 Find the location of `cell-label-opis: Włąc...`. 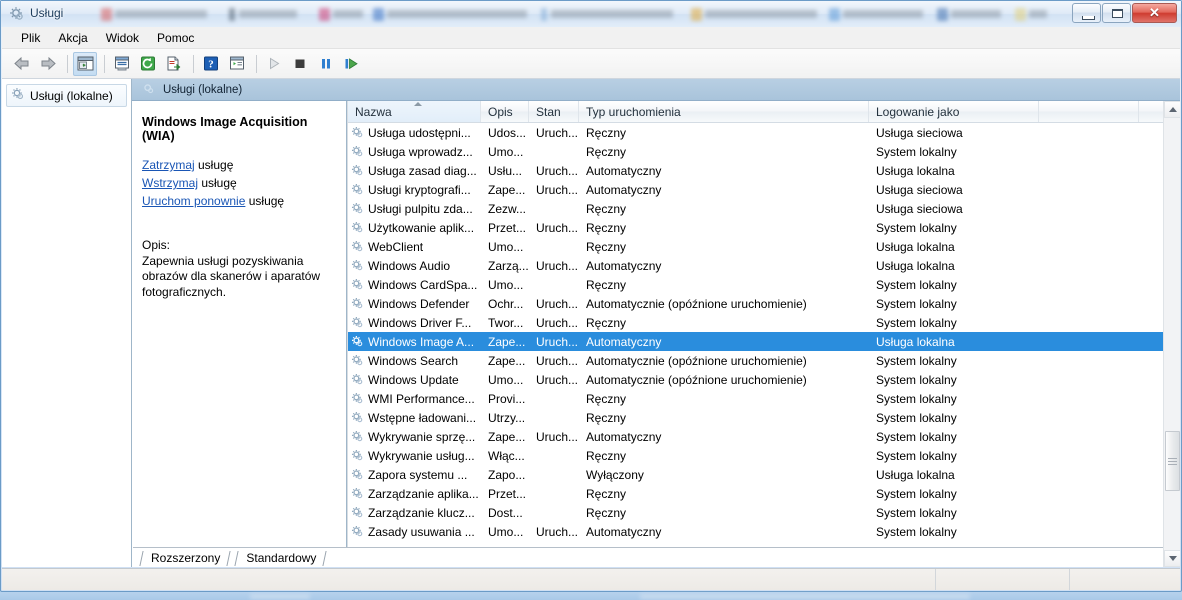

cell-label-opis: Włąc... is located at coordinates (506, 455).